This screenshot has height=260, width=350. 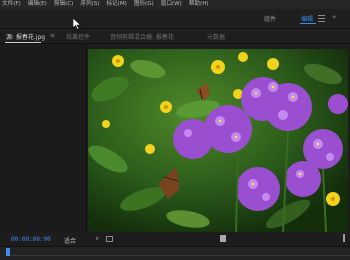 I want to click on menu-file: 文件(F), so click(x=11, y=4).